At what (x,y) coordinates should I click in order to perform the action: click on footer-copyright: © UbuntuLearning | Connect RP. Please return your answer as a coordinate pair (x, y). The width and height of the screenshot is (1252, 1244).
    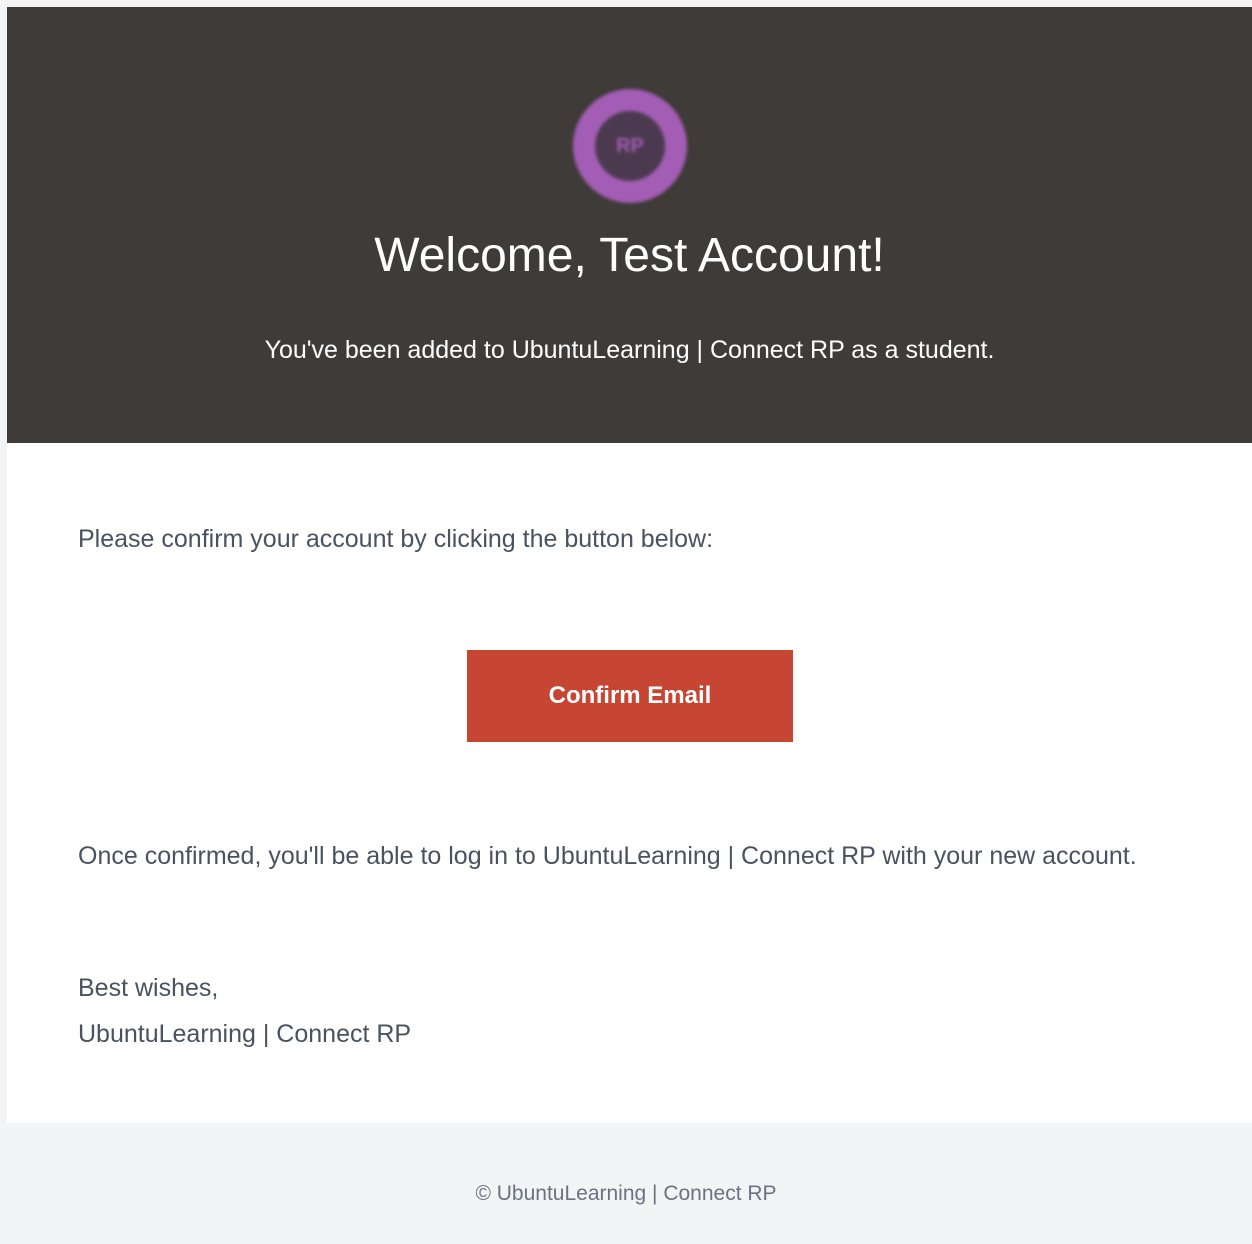
    Looking at the image, I should click on (626, 1193).